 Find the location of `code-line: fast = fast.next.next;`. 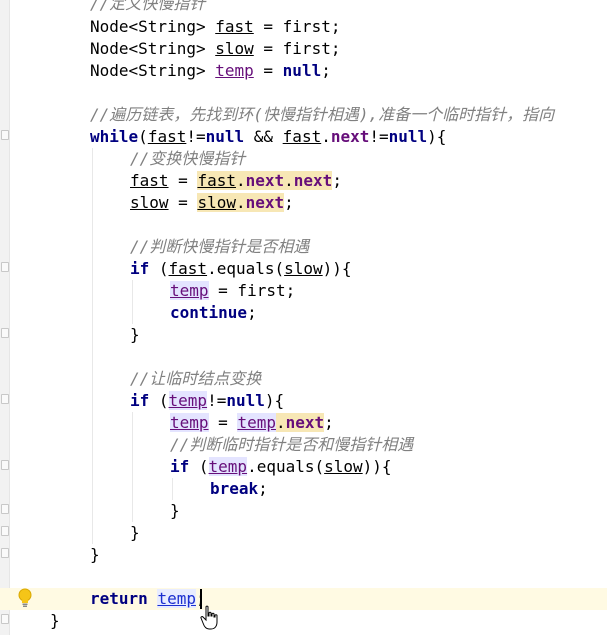

code-line: fast = fast.next.next; is located at coordinates (303, 181).